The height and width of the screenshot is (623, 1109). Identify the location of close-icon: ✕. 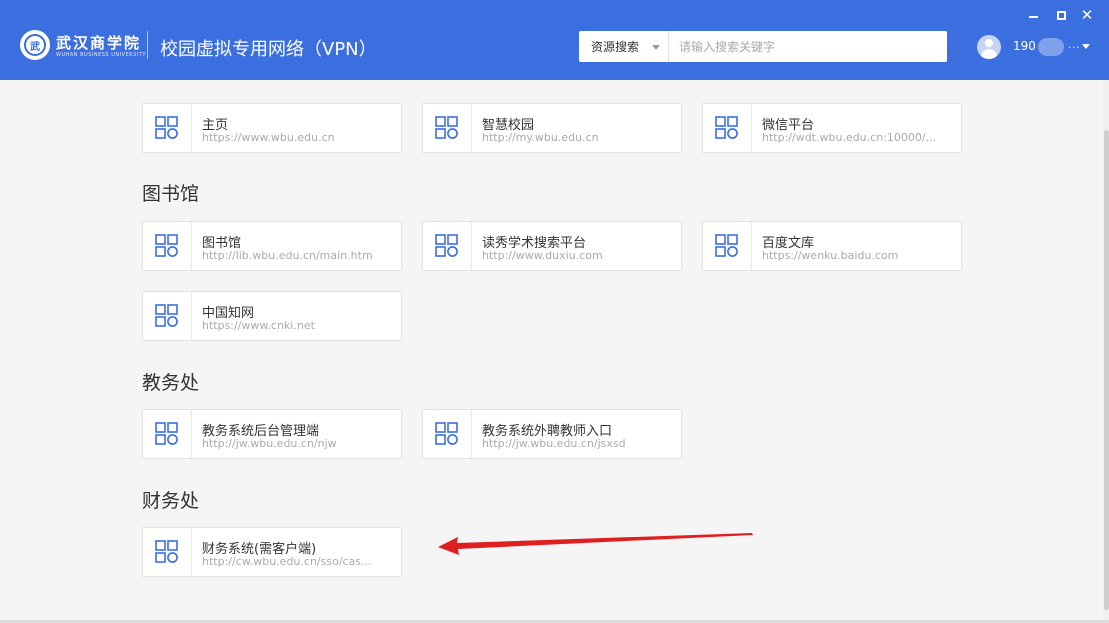
(1087, 15).